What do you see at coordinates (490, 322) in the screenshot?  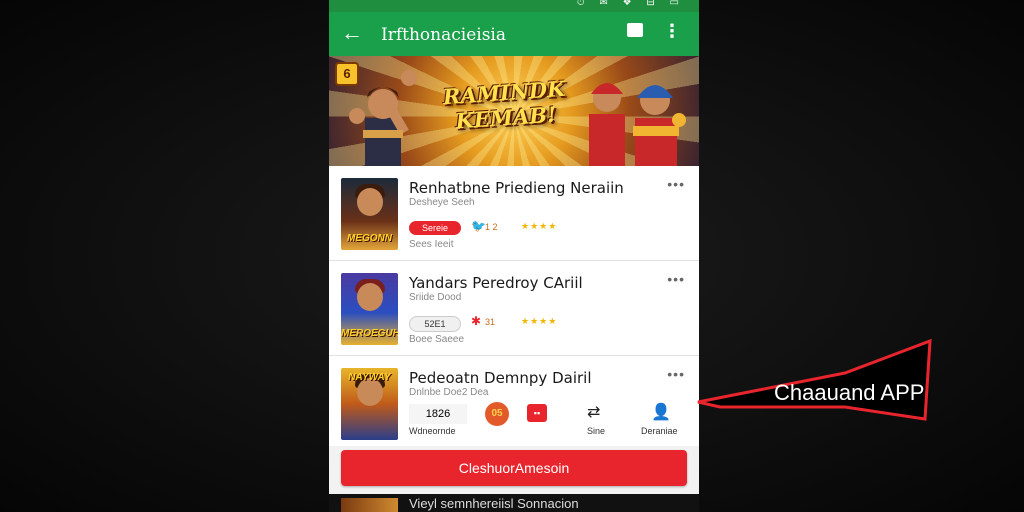 I see `rank-value: 31` at bounding box center [490, 322].